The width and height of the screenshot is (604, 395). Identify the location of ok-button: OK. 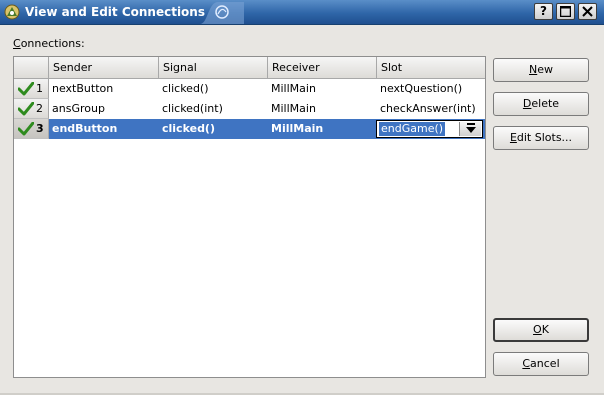
(541, 330).